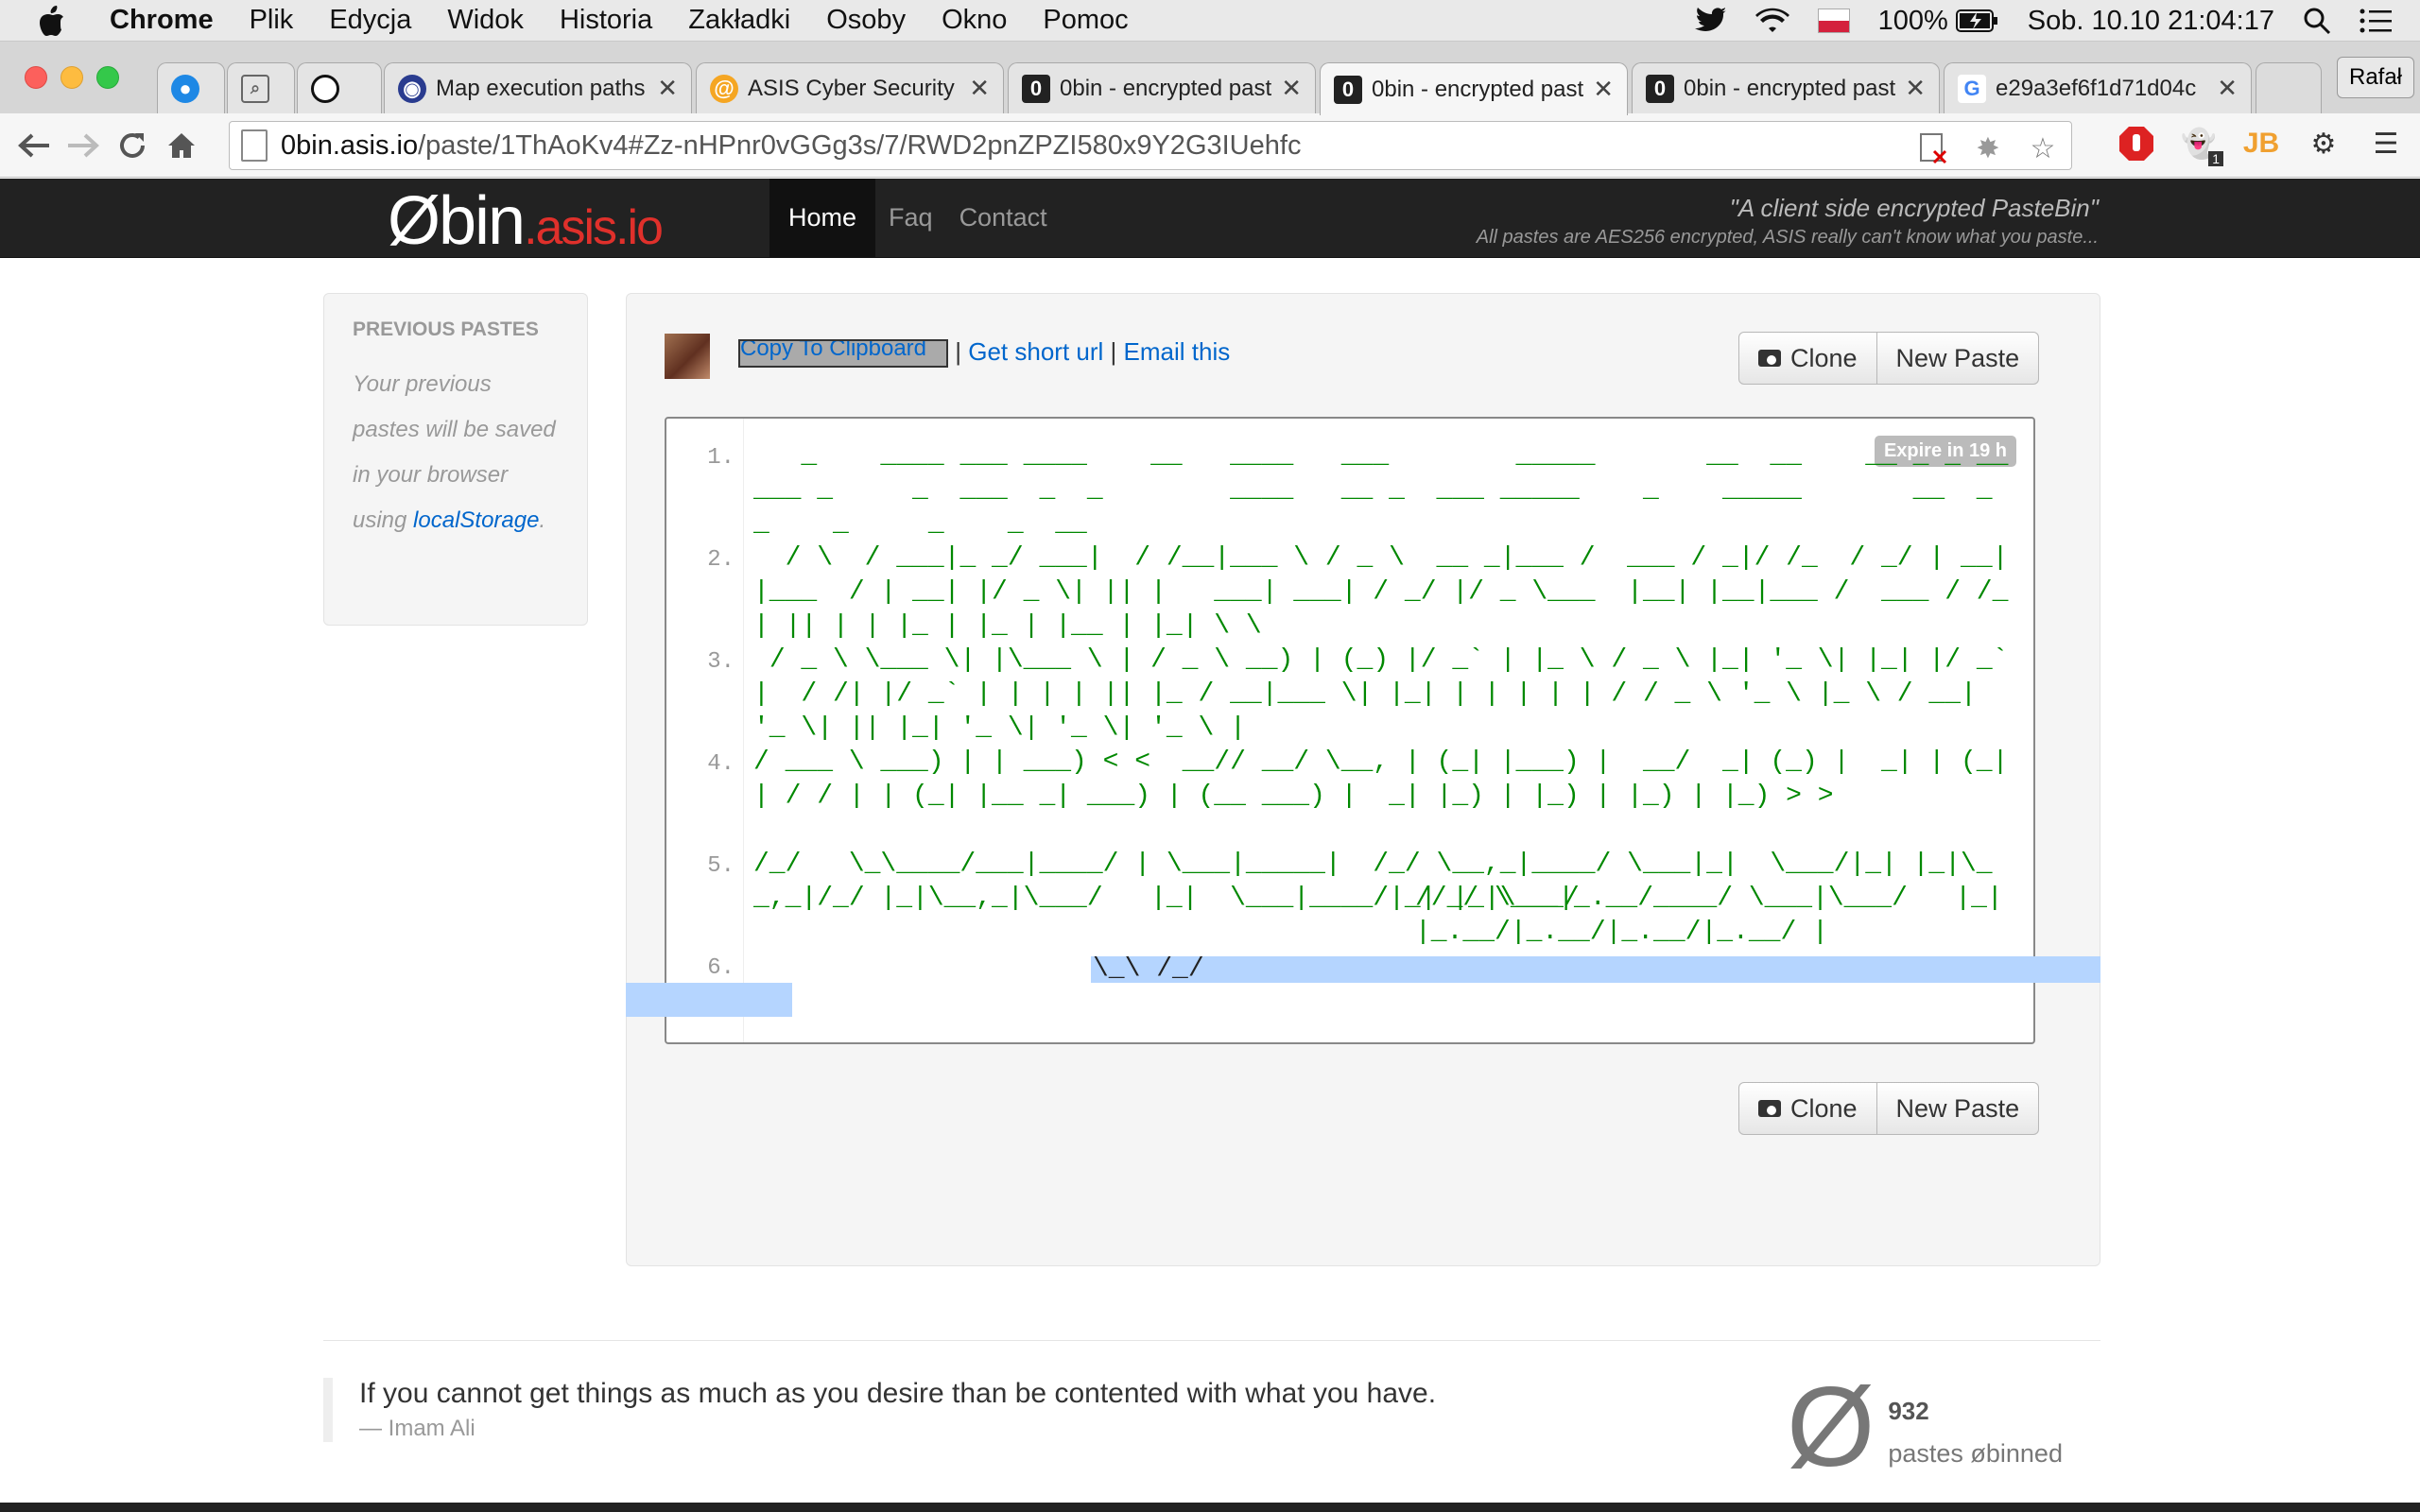 This screenshot has height=1512, width=2420. I want to click on tab-title: ASIS Cyber Security Contest, so click(853, 88).